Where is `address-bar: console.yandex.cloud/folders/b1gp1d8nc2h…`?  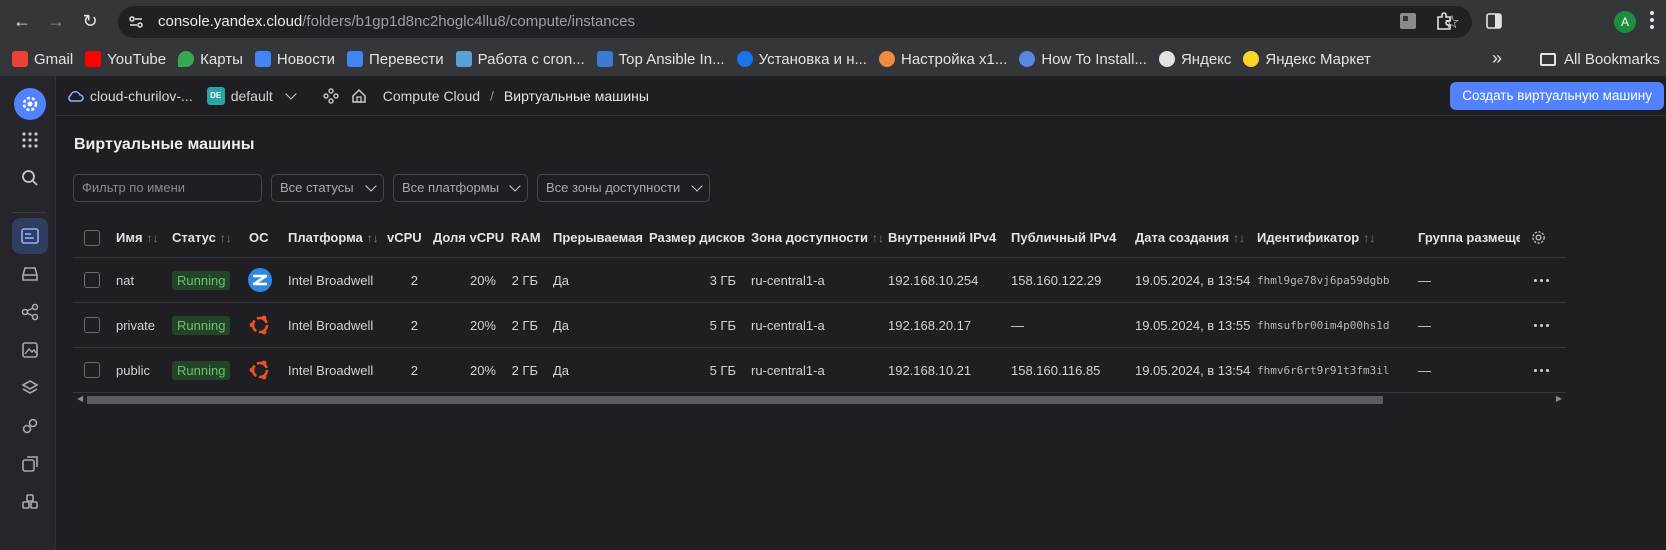
address-bar: console.yandex.cloud/folders/b1gp1d8nc2h… is located at coordinates (795, 22).